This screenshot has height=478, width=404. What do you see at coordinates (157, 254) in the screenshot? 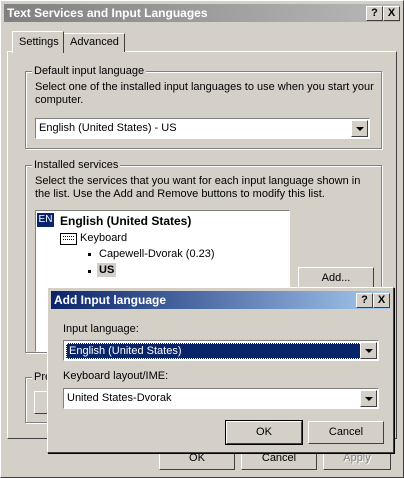
I see `tree-item-capewell-dvorak: Capewell-Dvorak (0.23)` at bounding box center [157, 254].